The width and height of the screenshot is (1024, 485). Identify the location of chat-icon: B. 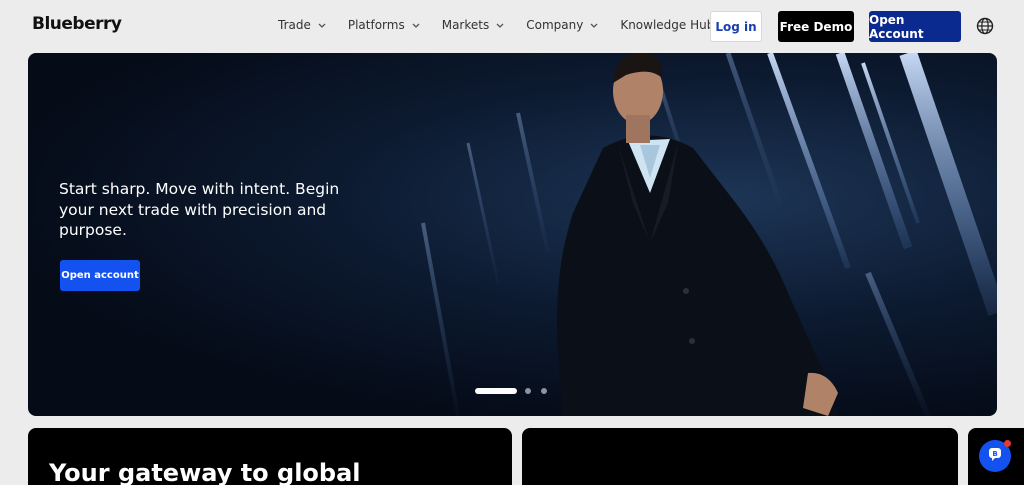
(995, 456).